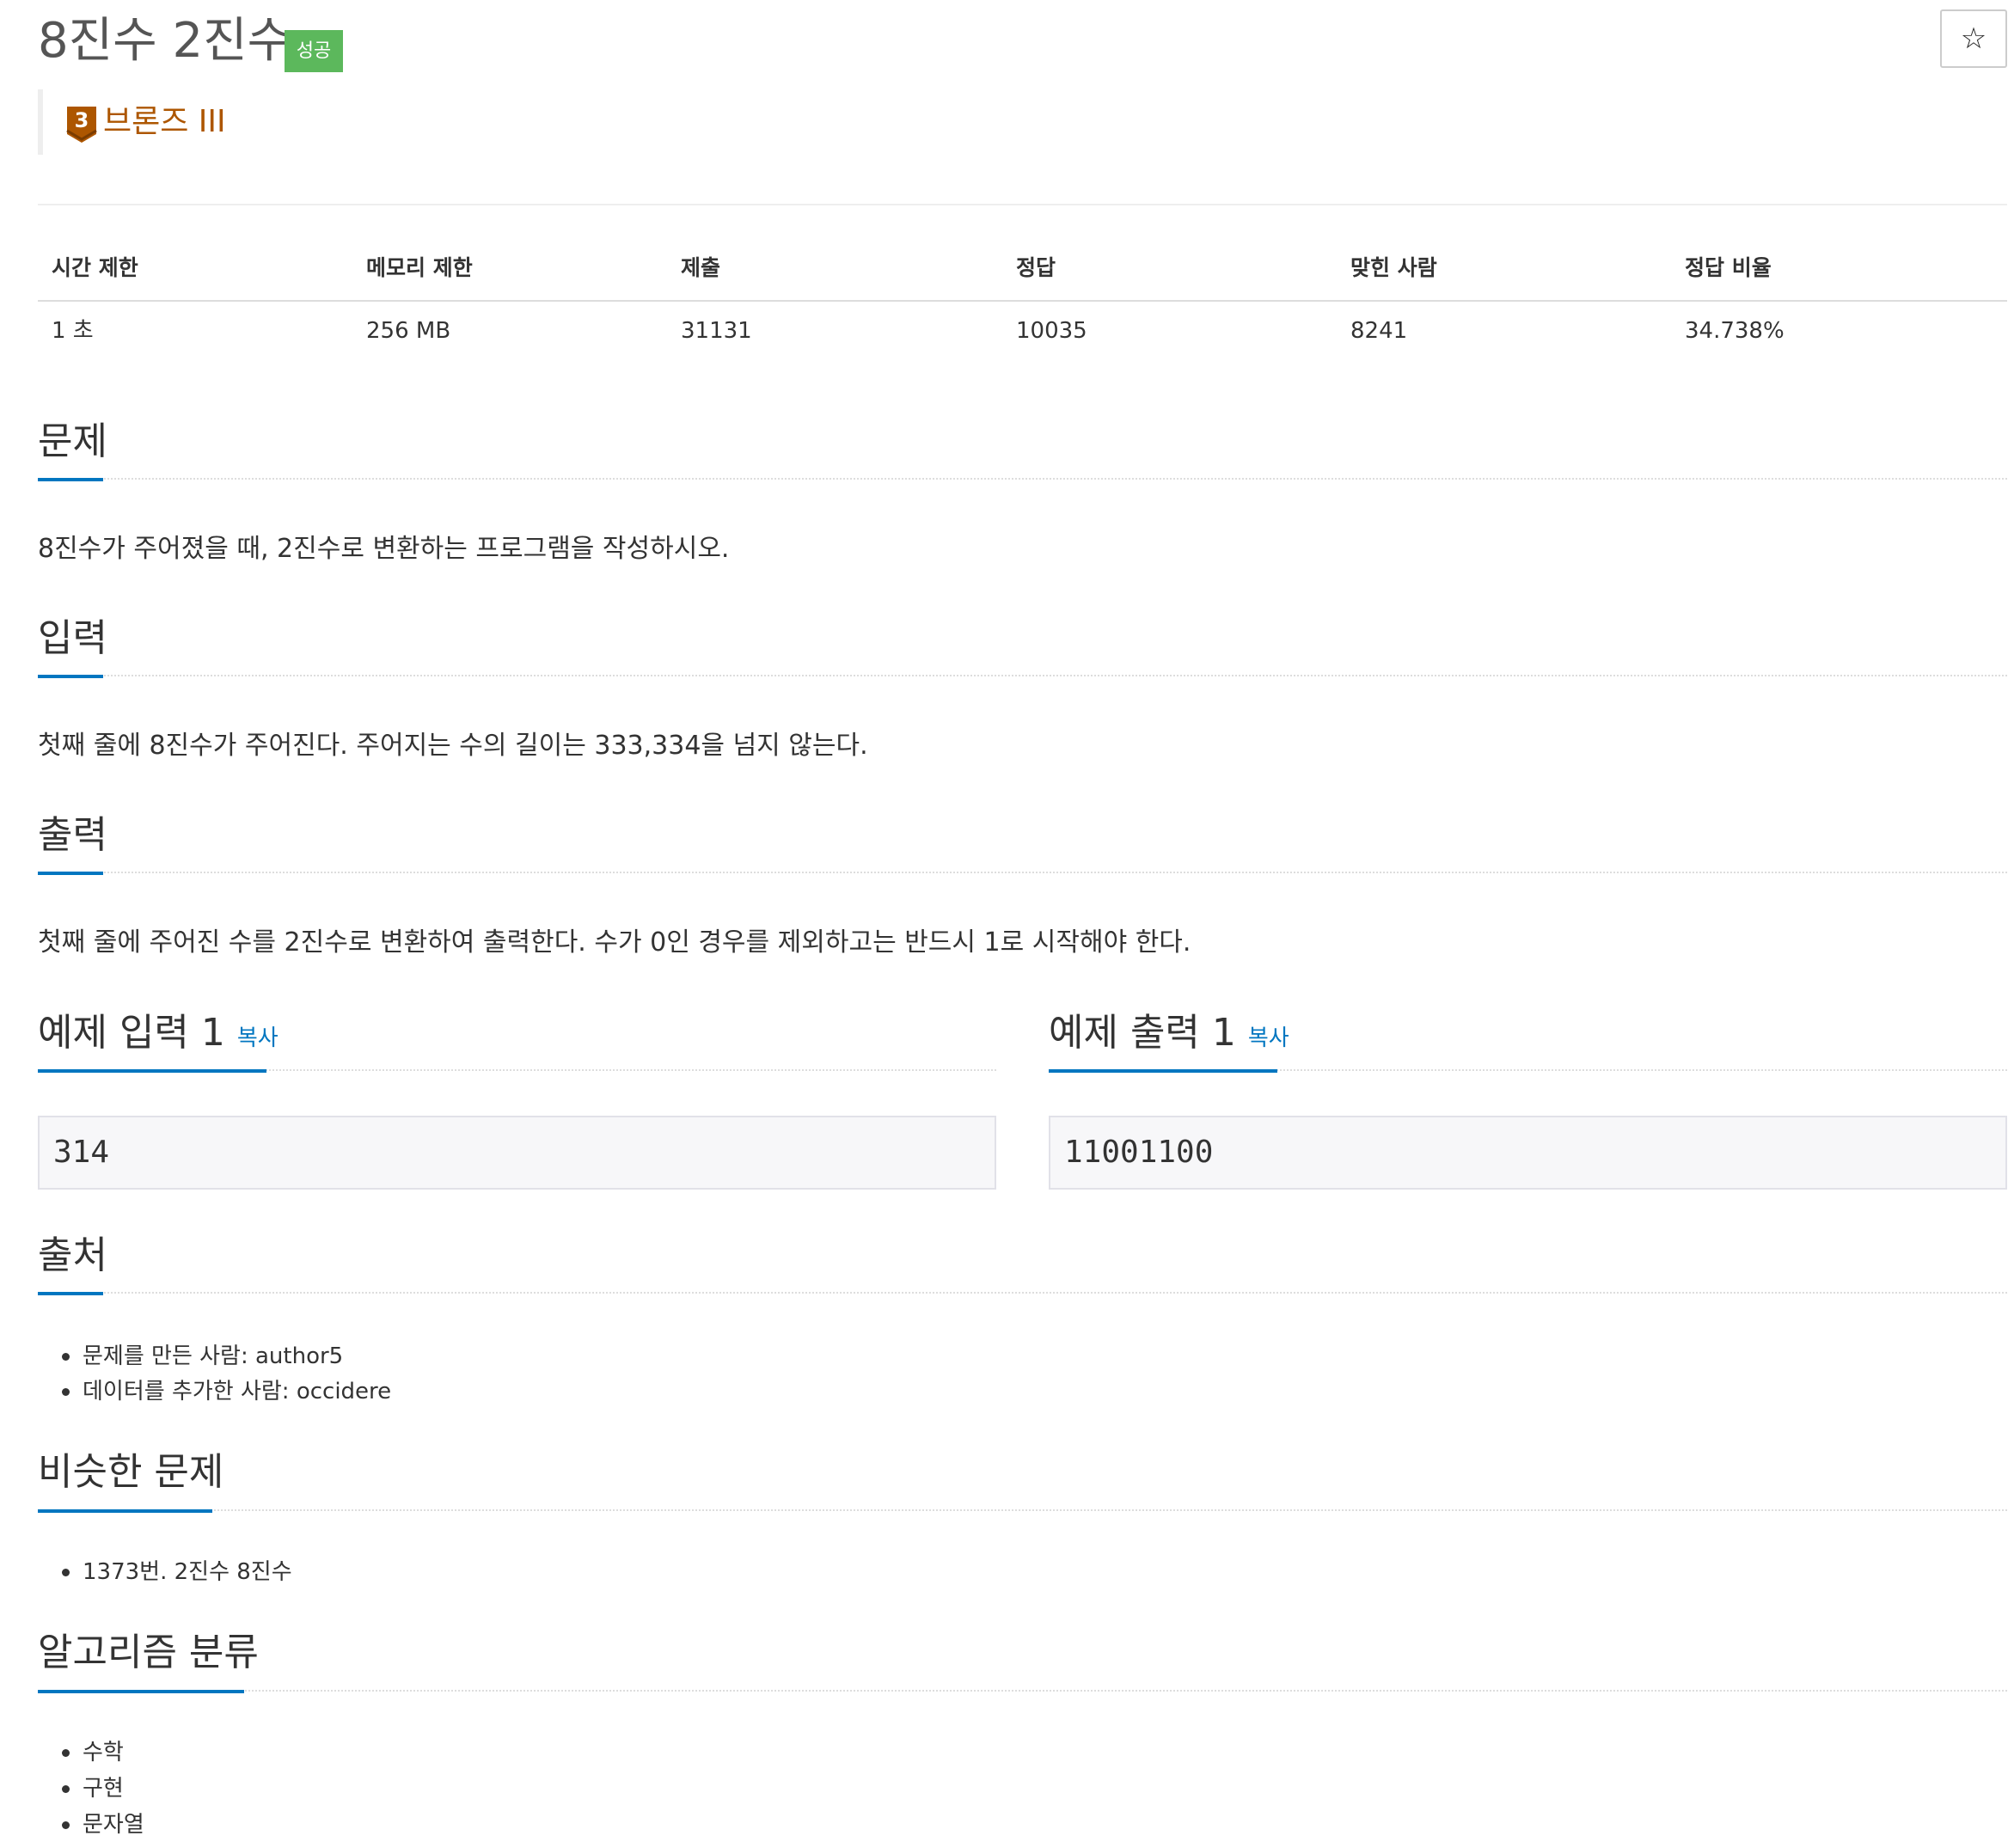 Image resolution: width=2008 pixels, height=1848 pixels. Describe the element at coordinates (103, 1825) in the screenshot. I see `algorithm-tag-string: 문자열` at that location.